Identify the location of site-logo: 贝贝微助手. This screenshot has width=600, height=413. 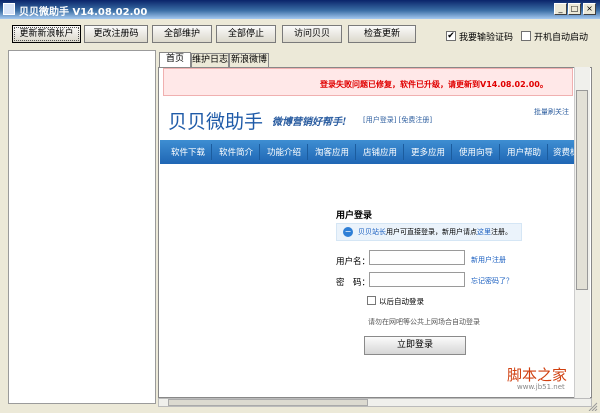
(215, 120).